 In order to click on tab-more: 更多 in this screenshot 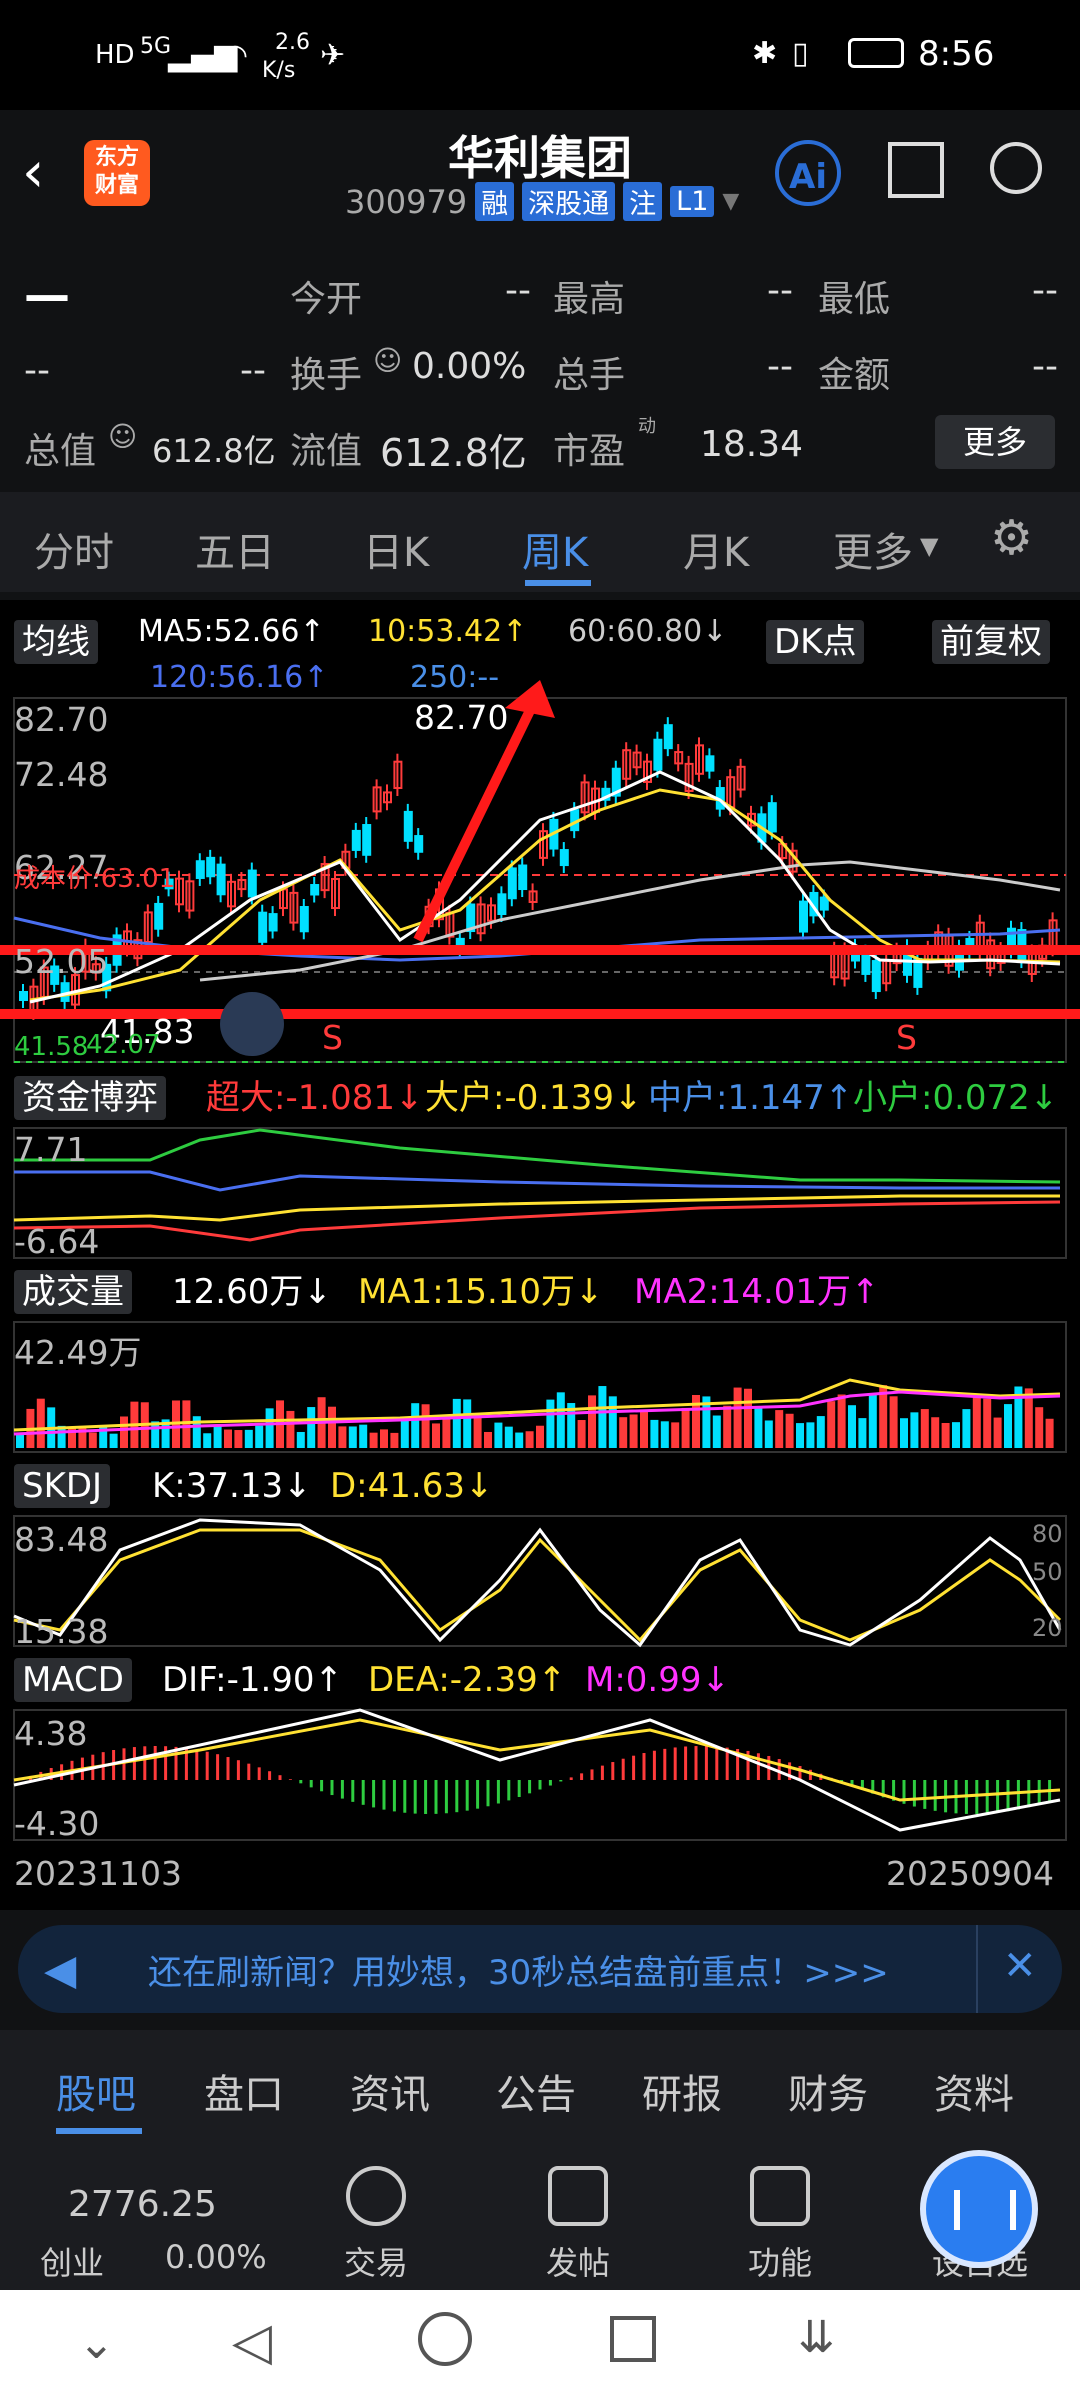, I will do `click(873, 549)`.